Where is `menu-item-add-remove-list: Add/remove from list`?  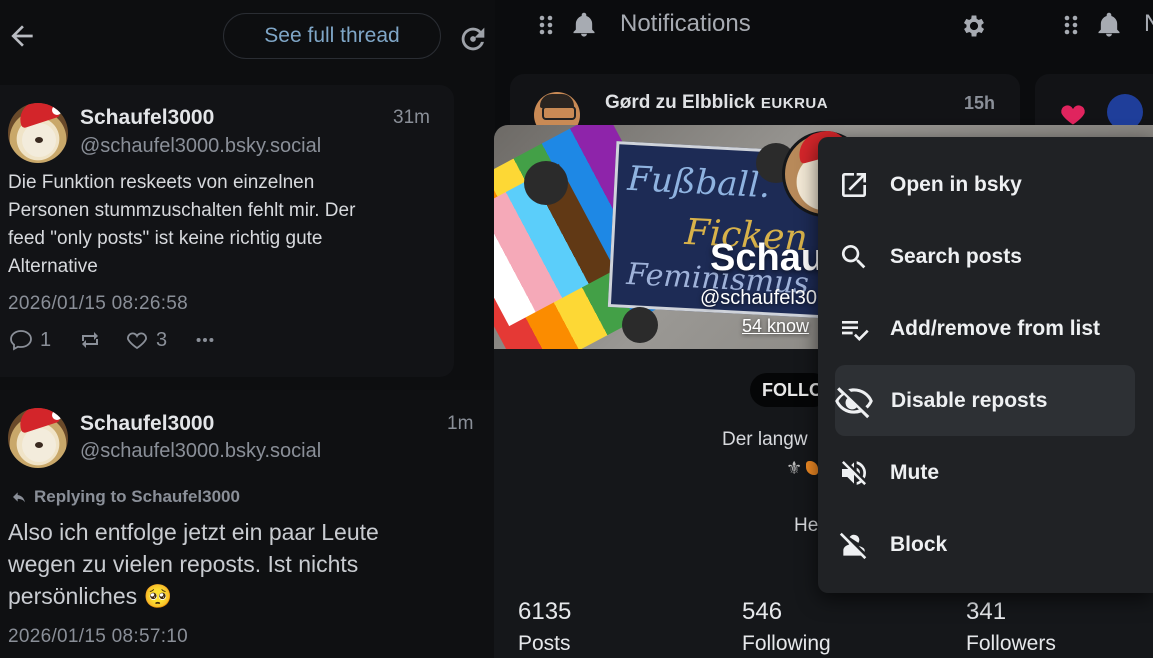 menu-item-add-remove-list: Add/remove from list is located at coordinates (985, 329).